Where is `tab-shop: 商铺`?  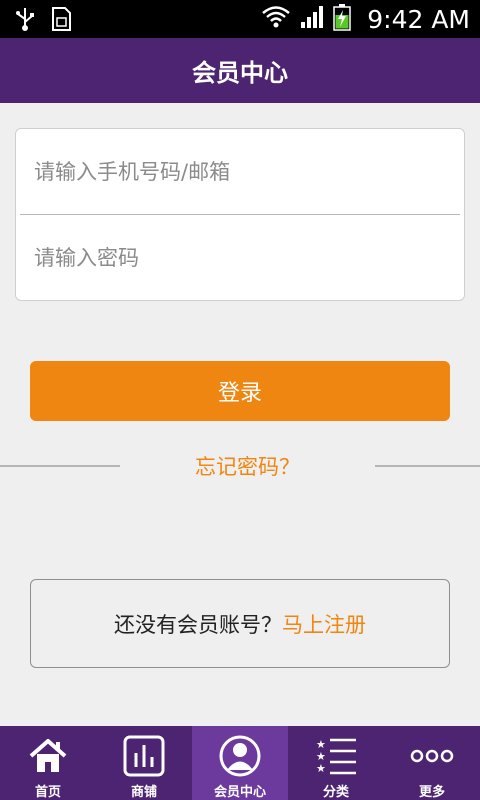
tab-shop: 商铺 is located at coordinates (144, 763).